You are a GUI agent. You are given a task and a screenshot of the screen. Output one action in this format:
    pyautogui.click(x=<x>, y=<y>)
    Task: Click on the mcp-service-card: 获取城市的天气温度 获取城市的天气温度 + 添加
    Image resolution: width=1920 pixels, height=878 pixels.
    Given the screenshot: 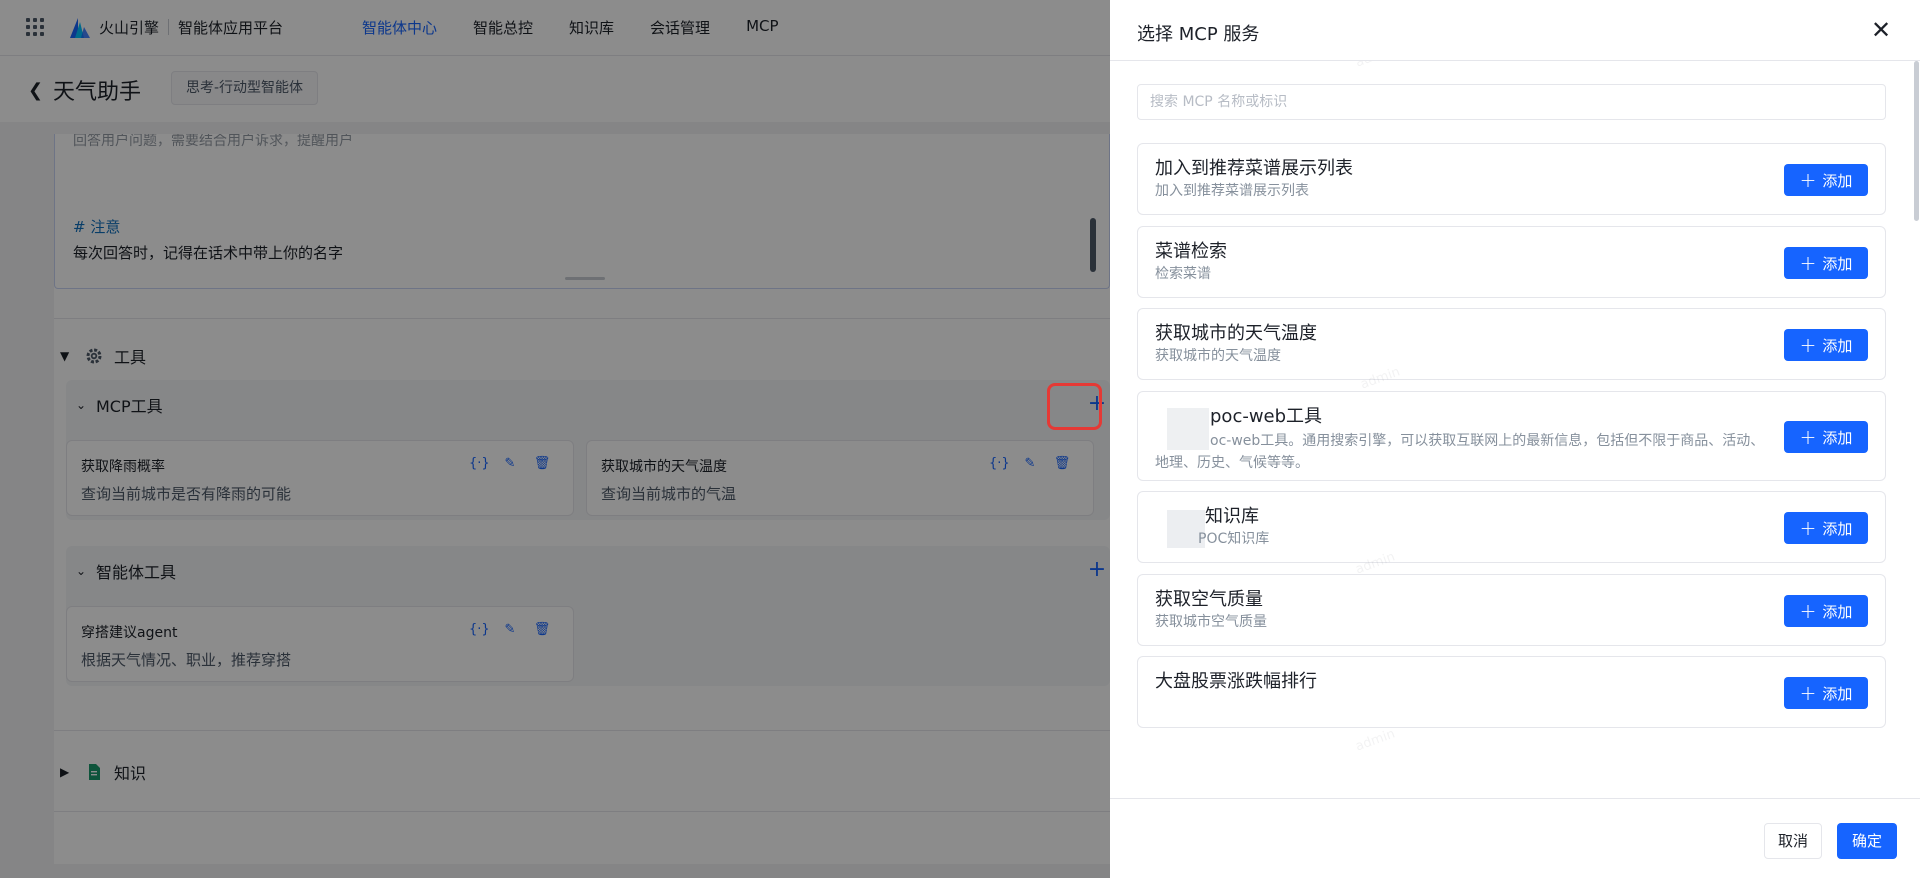 What is the action you would take?
    pyautogui.click(x=1511, y=344)
    